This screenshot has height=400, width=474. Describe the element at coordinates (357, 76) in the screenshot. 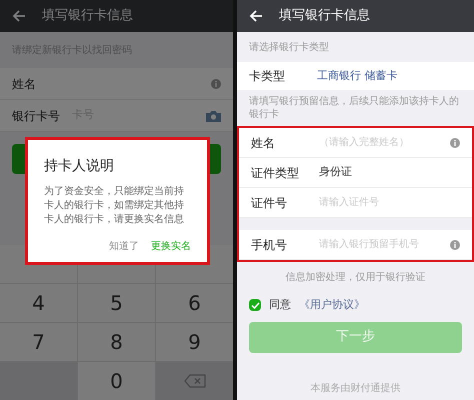

I see `field-value: 工商银行 储蓄卡` at that location.